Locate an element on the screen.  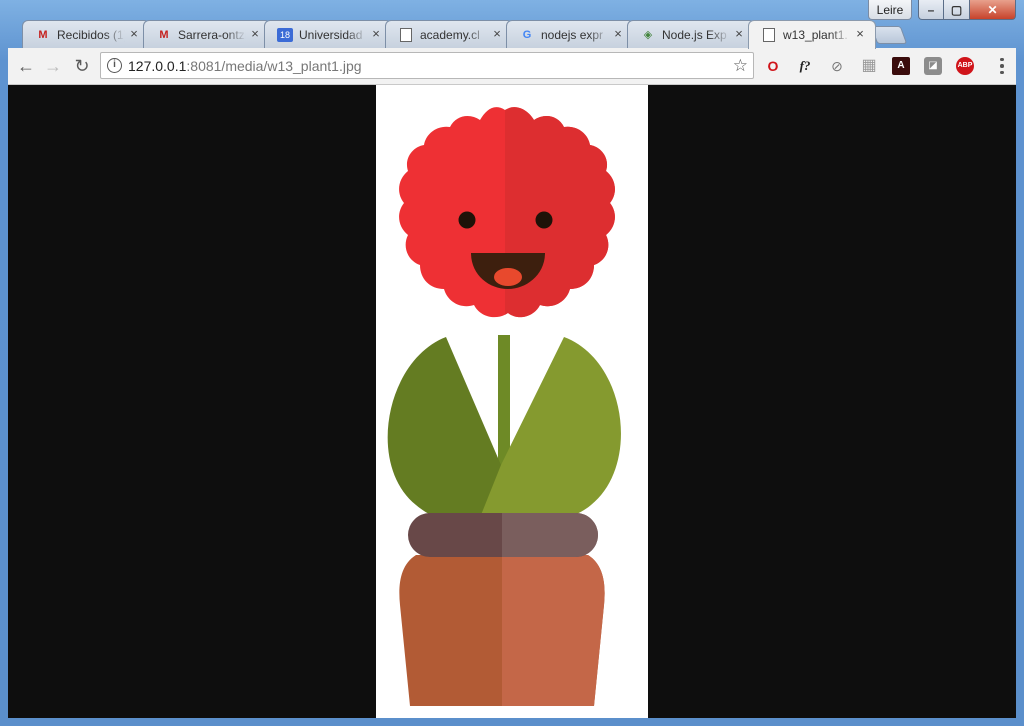
note-icon: ◪ is located at coordinates (933, 66).